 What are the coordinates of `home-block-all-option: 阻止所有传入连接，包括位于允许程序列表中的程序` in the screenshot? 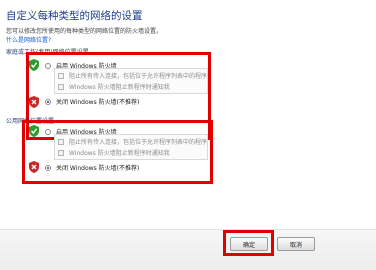 It's located at (132, 75).